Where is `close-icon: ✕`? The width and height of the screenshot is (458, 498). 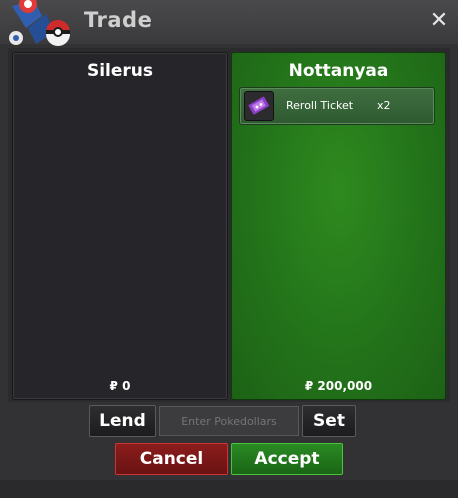
close-icon: ✕ is located at coordinates (439, 21).